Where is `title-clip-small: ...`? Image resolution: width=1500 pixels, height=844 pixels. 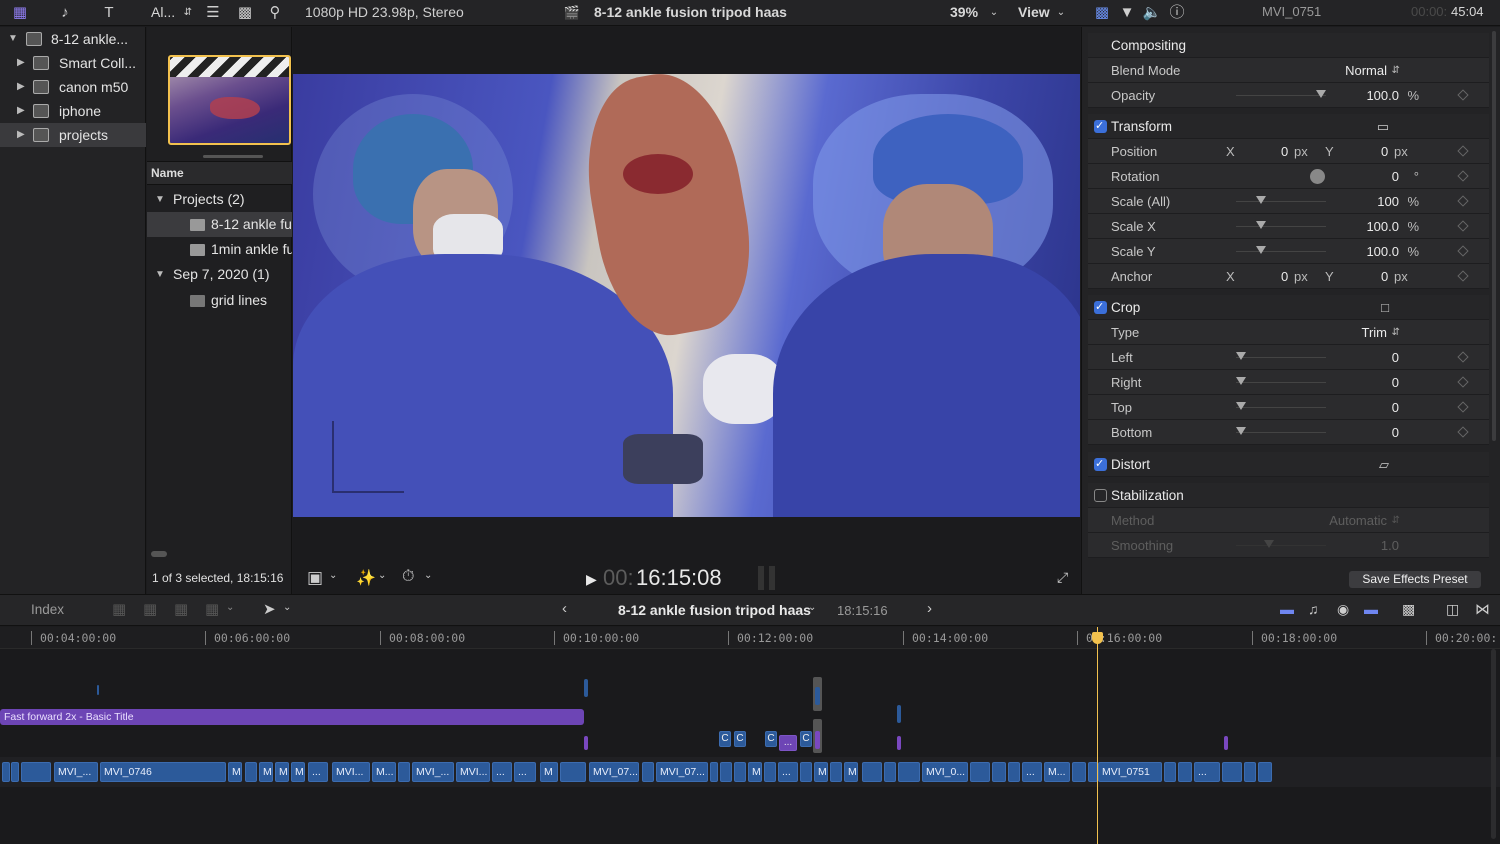
title-clip-small: ... is located at coordinates (788, 743).